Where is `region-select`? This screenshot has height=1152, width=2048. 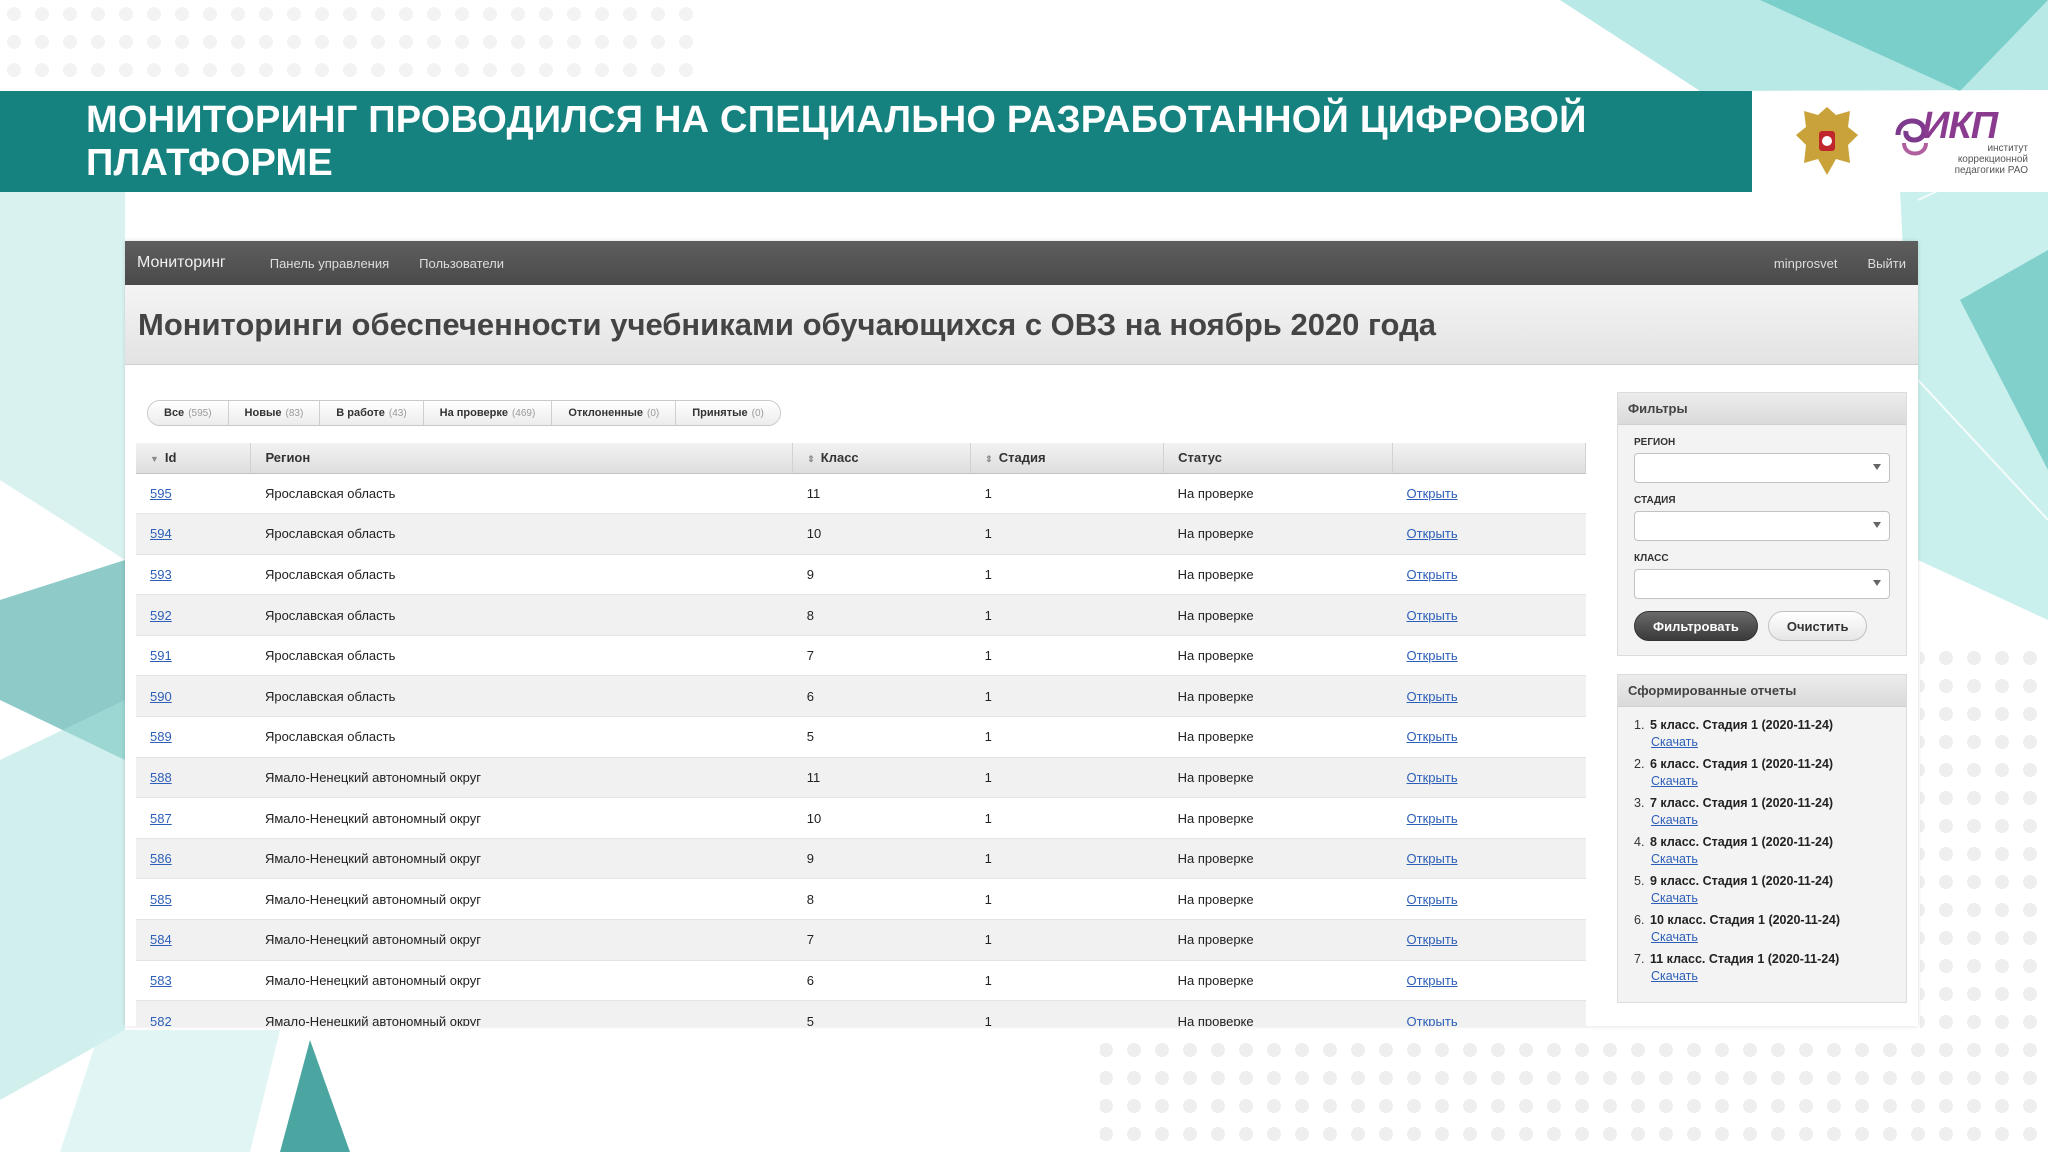 region-select is located at coordinates (1762, 468).